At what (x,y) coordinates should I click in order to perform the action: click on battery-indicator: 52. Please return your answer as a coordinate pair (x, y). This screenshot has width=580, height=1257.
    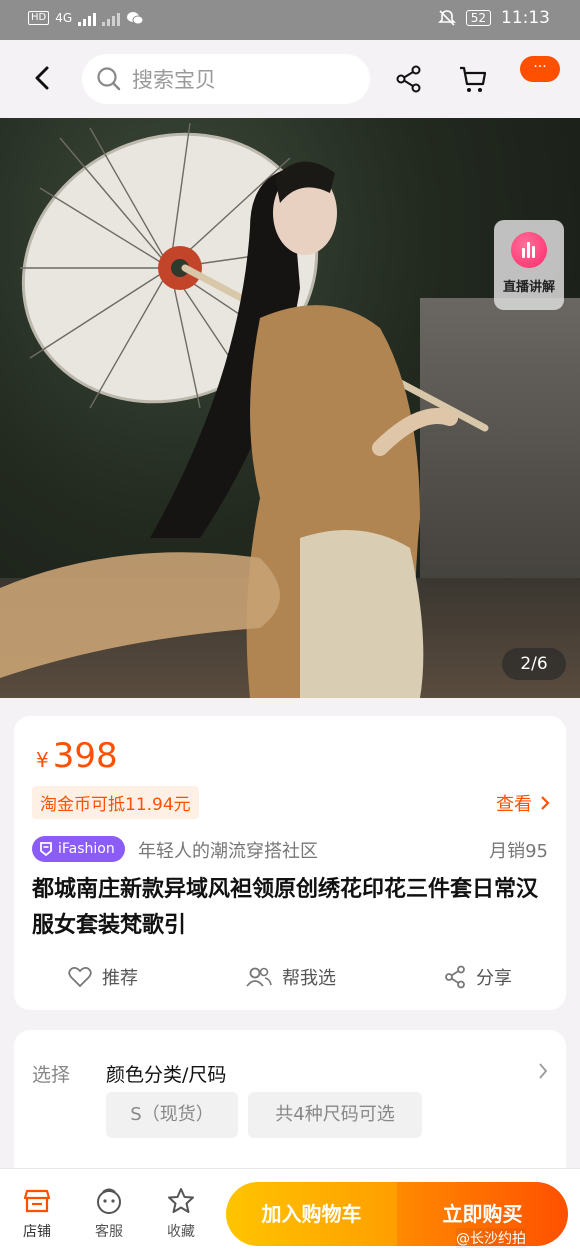
    Looking at the image, I should click on (478, 18).